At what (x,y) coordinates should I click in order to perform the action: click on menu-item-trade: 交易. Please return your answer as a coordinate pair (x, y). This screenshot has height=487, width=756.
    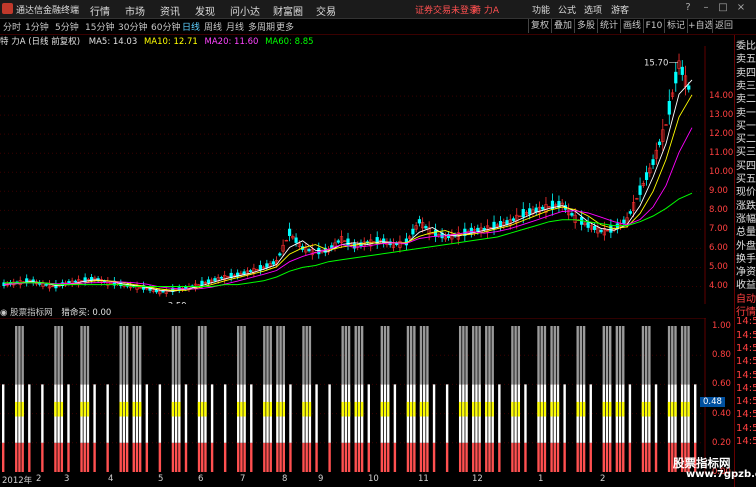
    Looking at the image, I should click on (326, 10).